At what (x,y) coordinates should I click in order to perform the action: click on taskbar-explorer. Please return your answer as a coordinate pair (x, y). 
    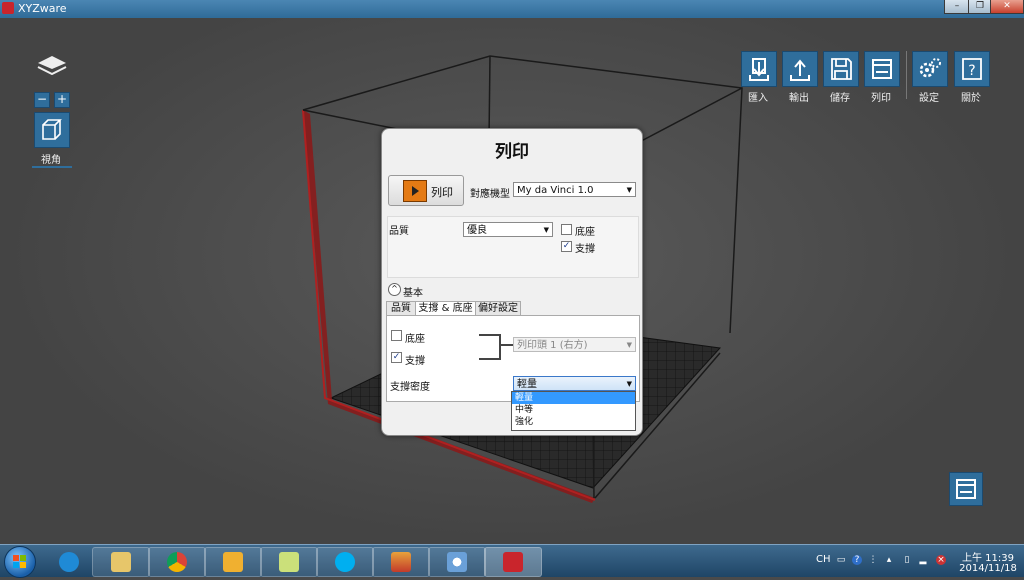
    Looking at the image, I should click on (121, 562).